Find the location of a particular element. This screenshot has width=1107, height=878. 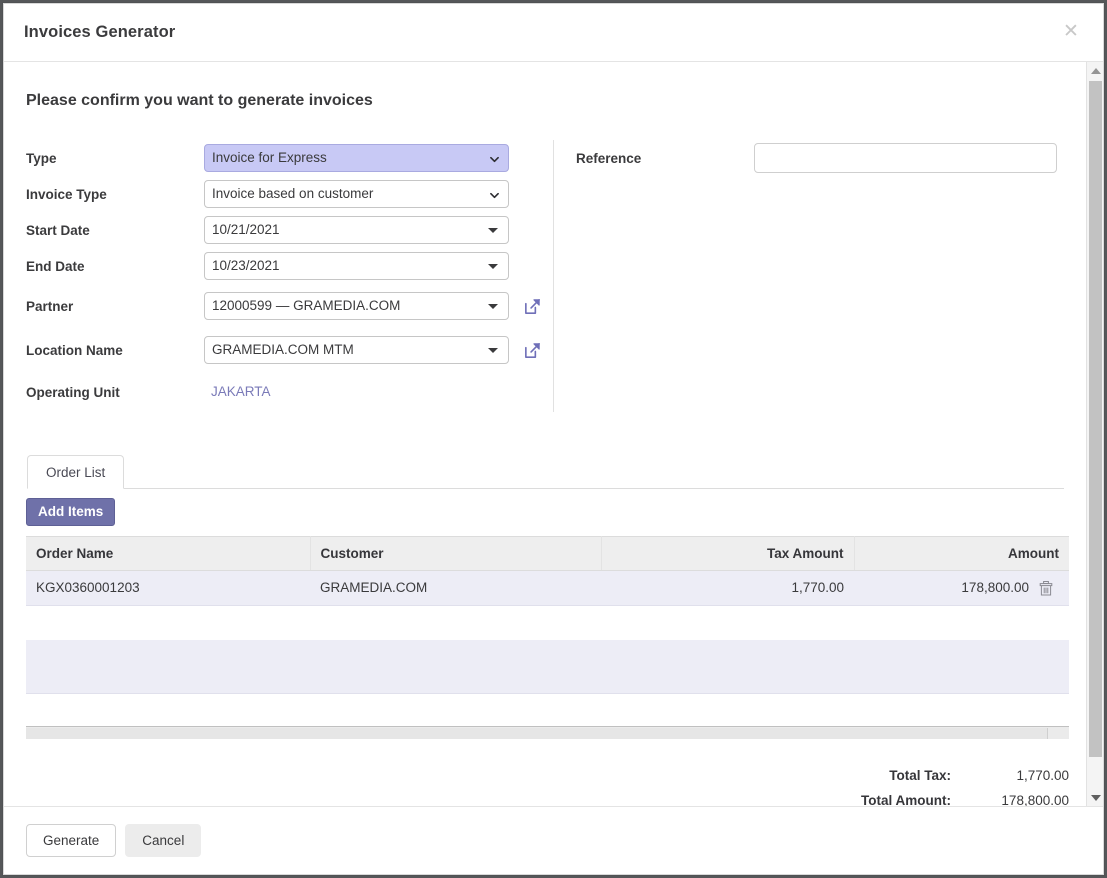

start-date-select: 10/21/2021 is located at coordinates (356, 230).